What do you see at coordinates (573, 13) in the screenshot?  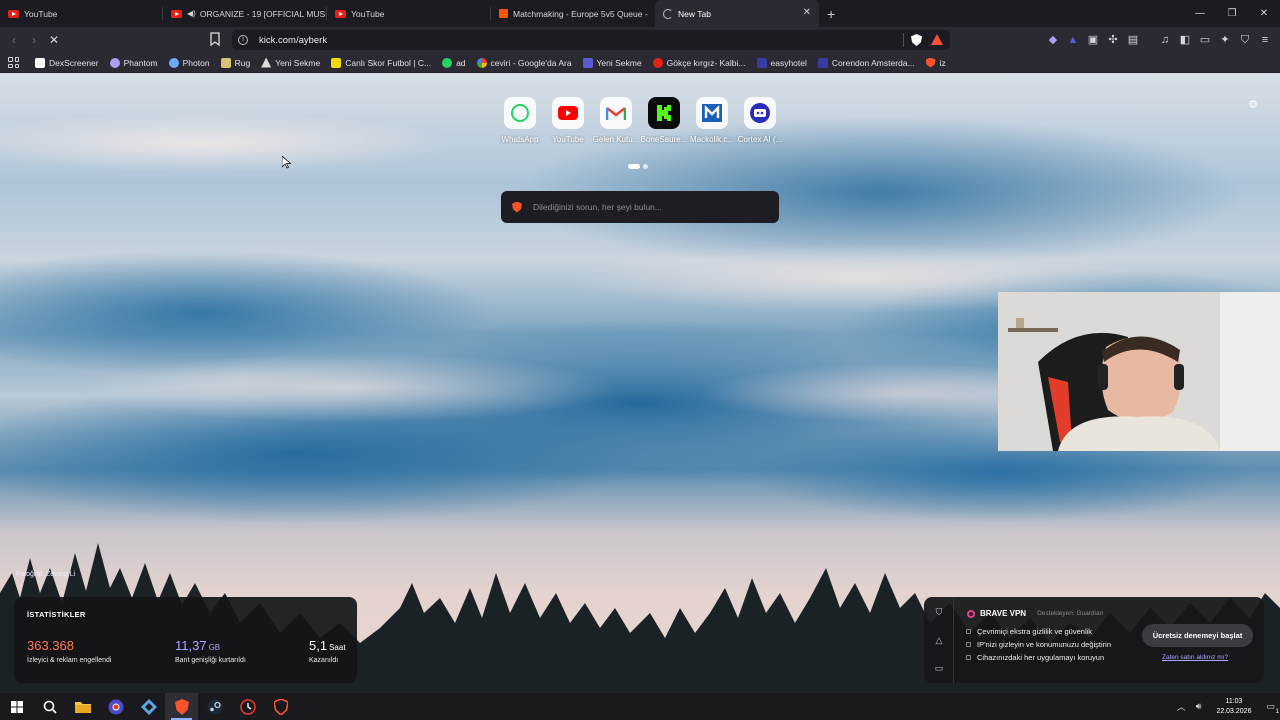 I see `tab-matchmaking: Matchmaking - Europe 5v5 Queue -` at bounding box center [573, 13].